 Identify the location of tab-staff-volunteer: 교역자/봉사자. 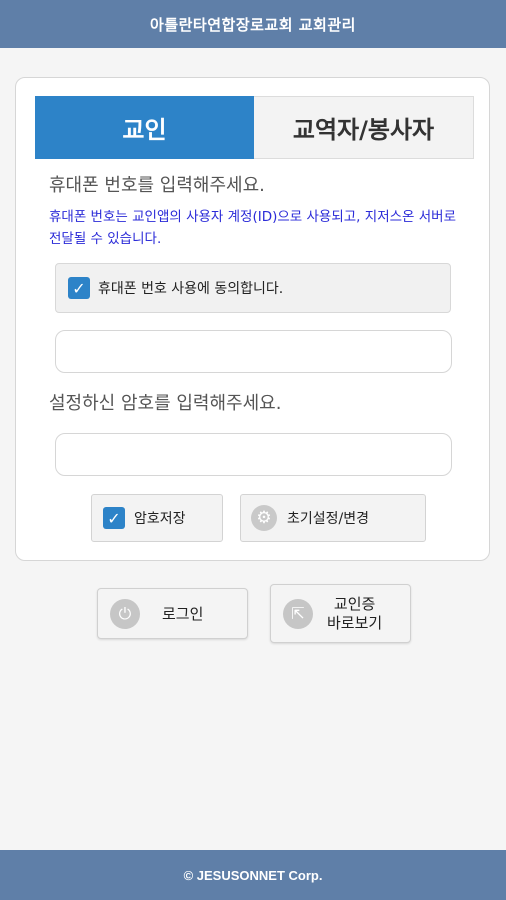
(364, 127).